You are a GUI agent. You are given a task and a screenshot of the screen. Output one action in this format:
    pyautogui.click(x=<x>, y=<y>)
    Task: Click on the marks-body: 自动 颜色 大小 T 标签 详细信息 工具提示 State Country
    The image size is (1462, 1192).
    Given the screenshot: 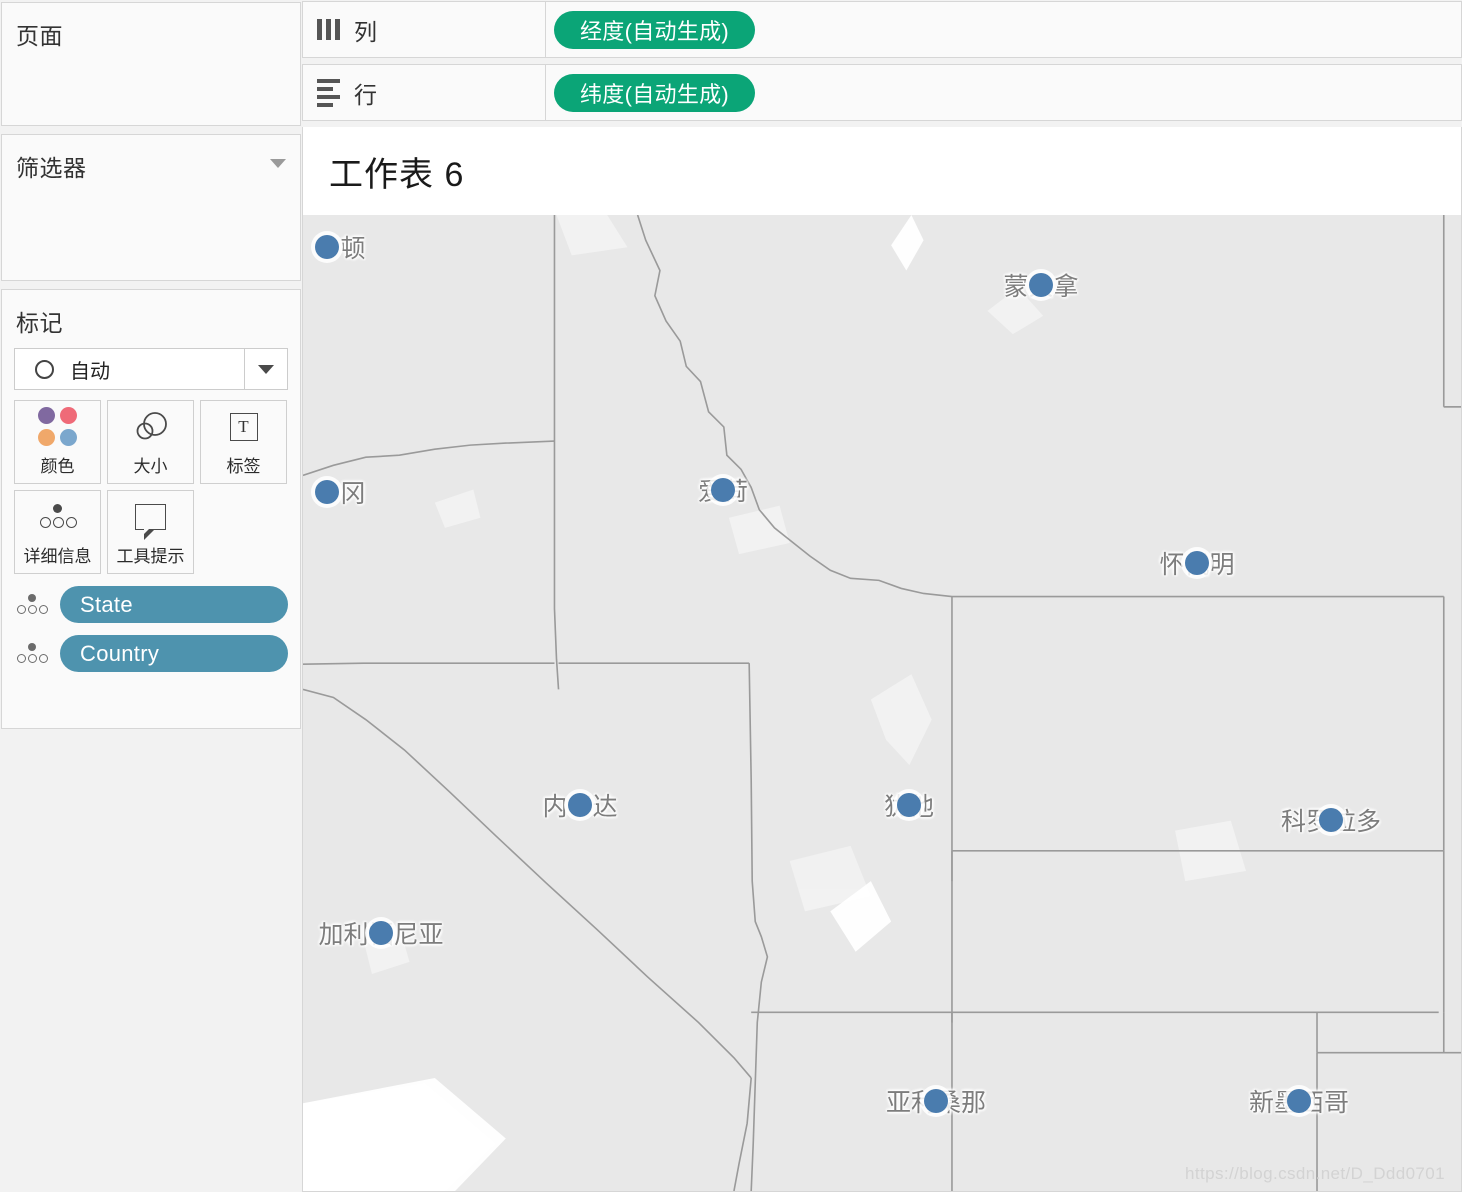 What is the action you would take?
    pyautogui.click(x=151, y=510)
    